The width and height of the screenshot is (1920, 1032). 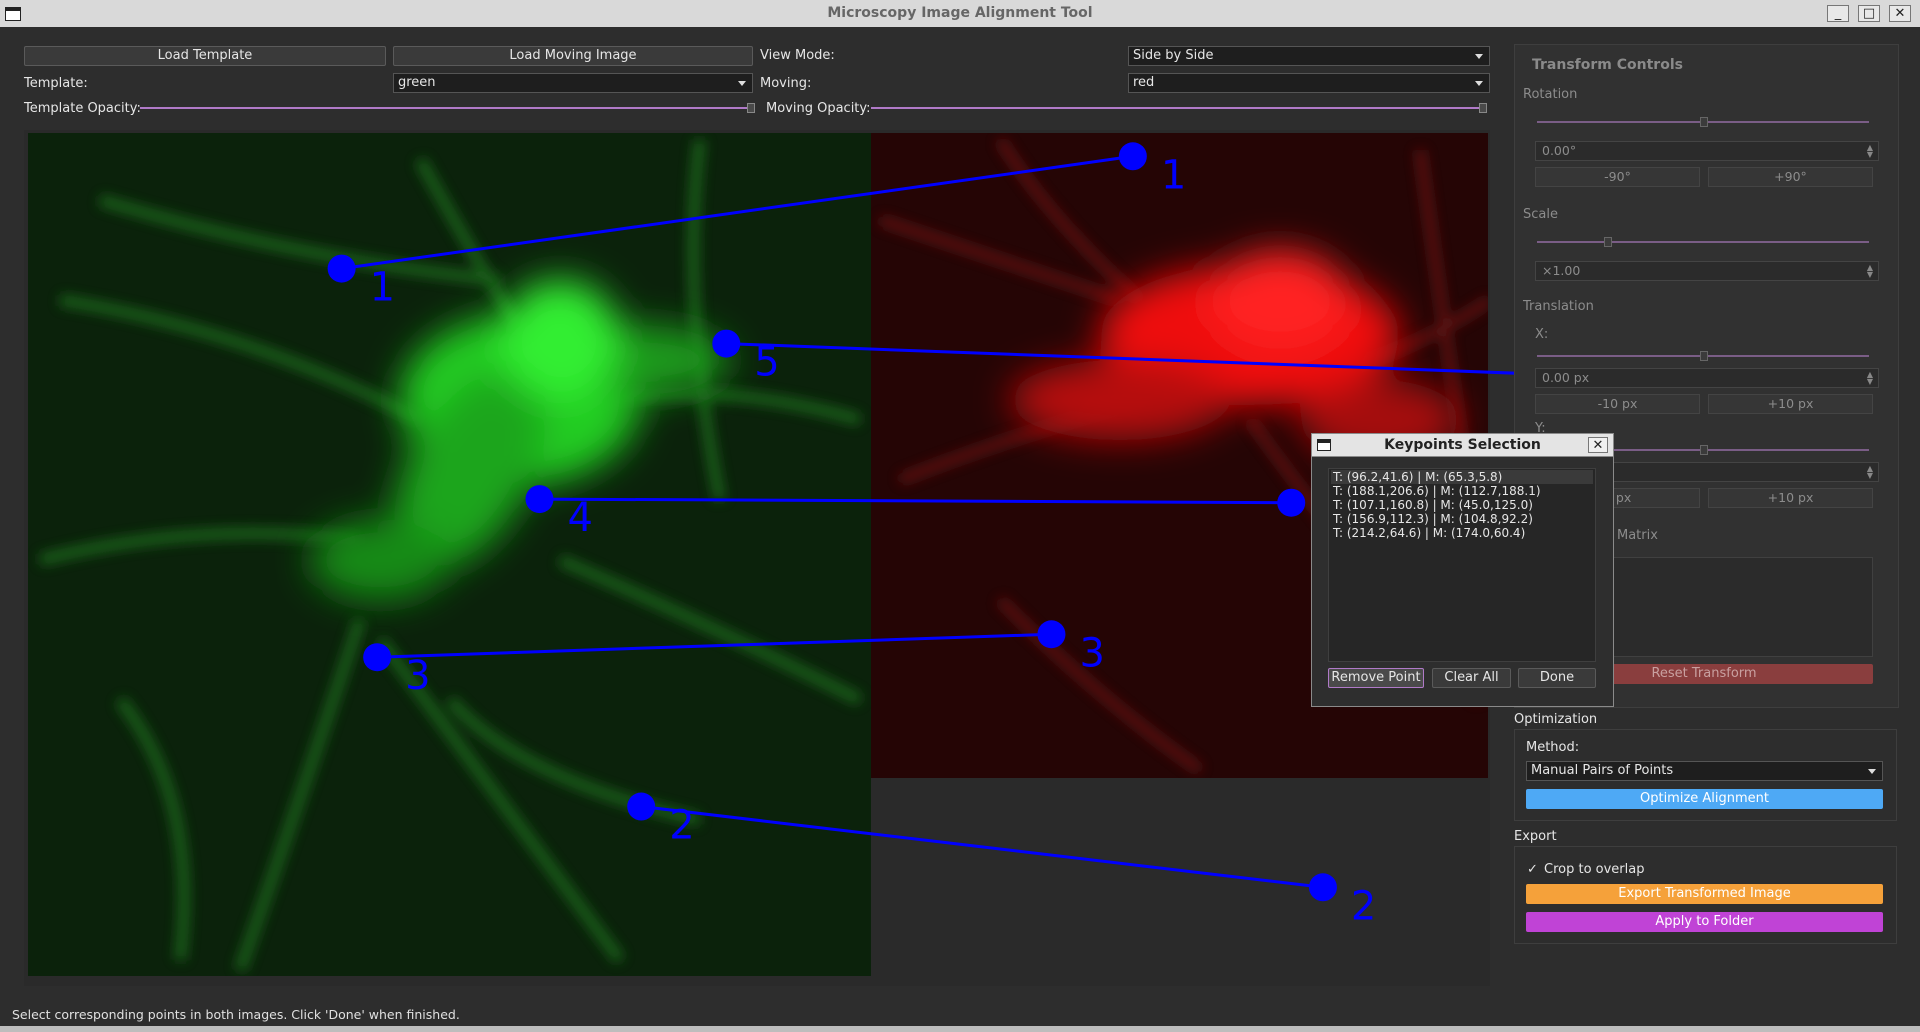 I want to click on method-value: Manual Pairs of Points, so click(x=1602, y=770).